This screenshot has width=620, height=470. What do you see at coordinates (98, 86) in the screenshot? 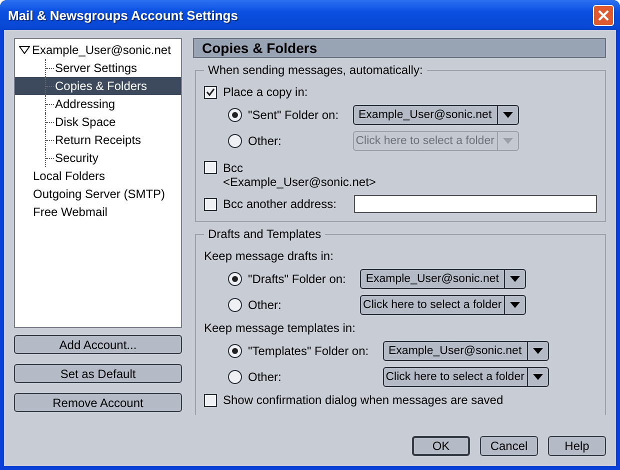
I see `tree-item: Copies & Folders` at bounding box center [98, 86].